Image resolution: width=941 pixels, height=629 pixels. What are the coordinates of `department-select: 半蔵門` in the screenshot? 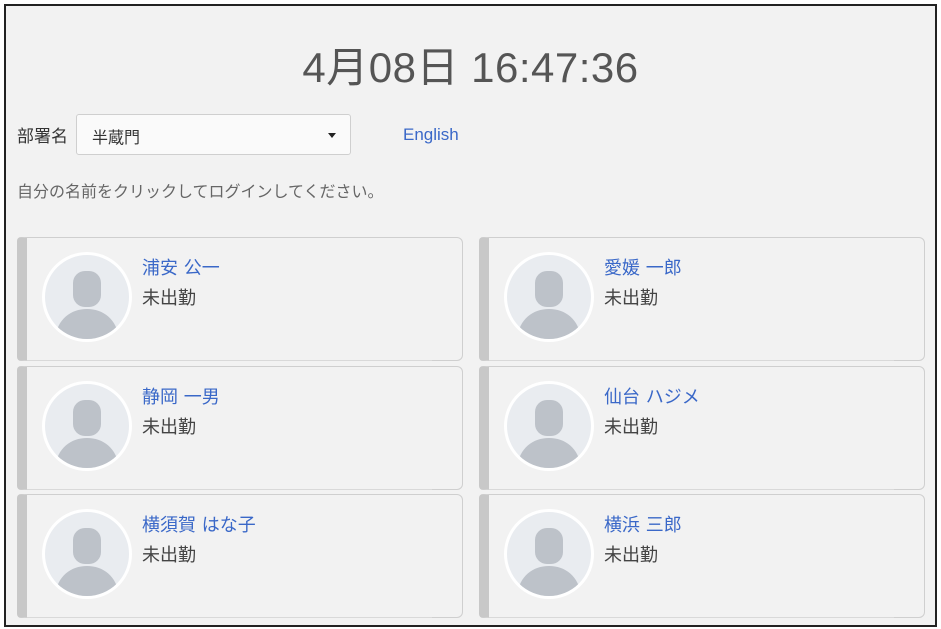 It's located at (213, 134).